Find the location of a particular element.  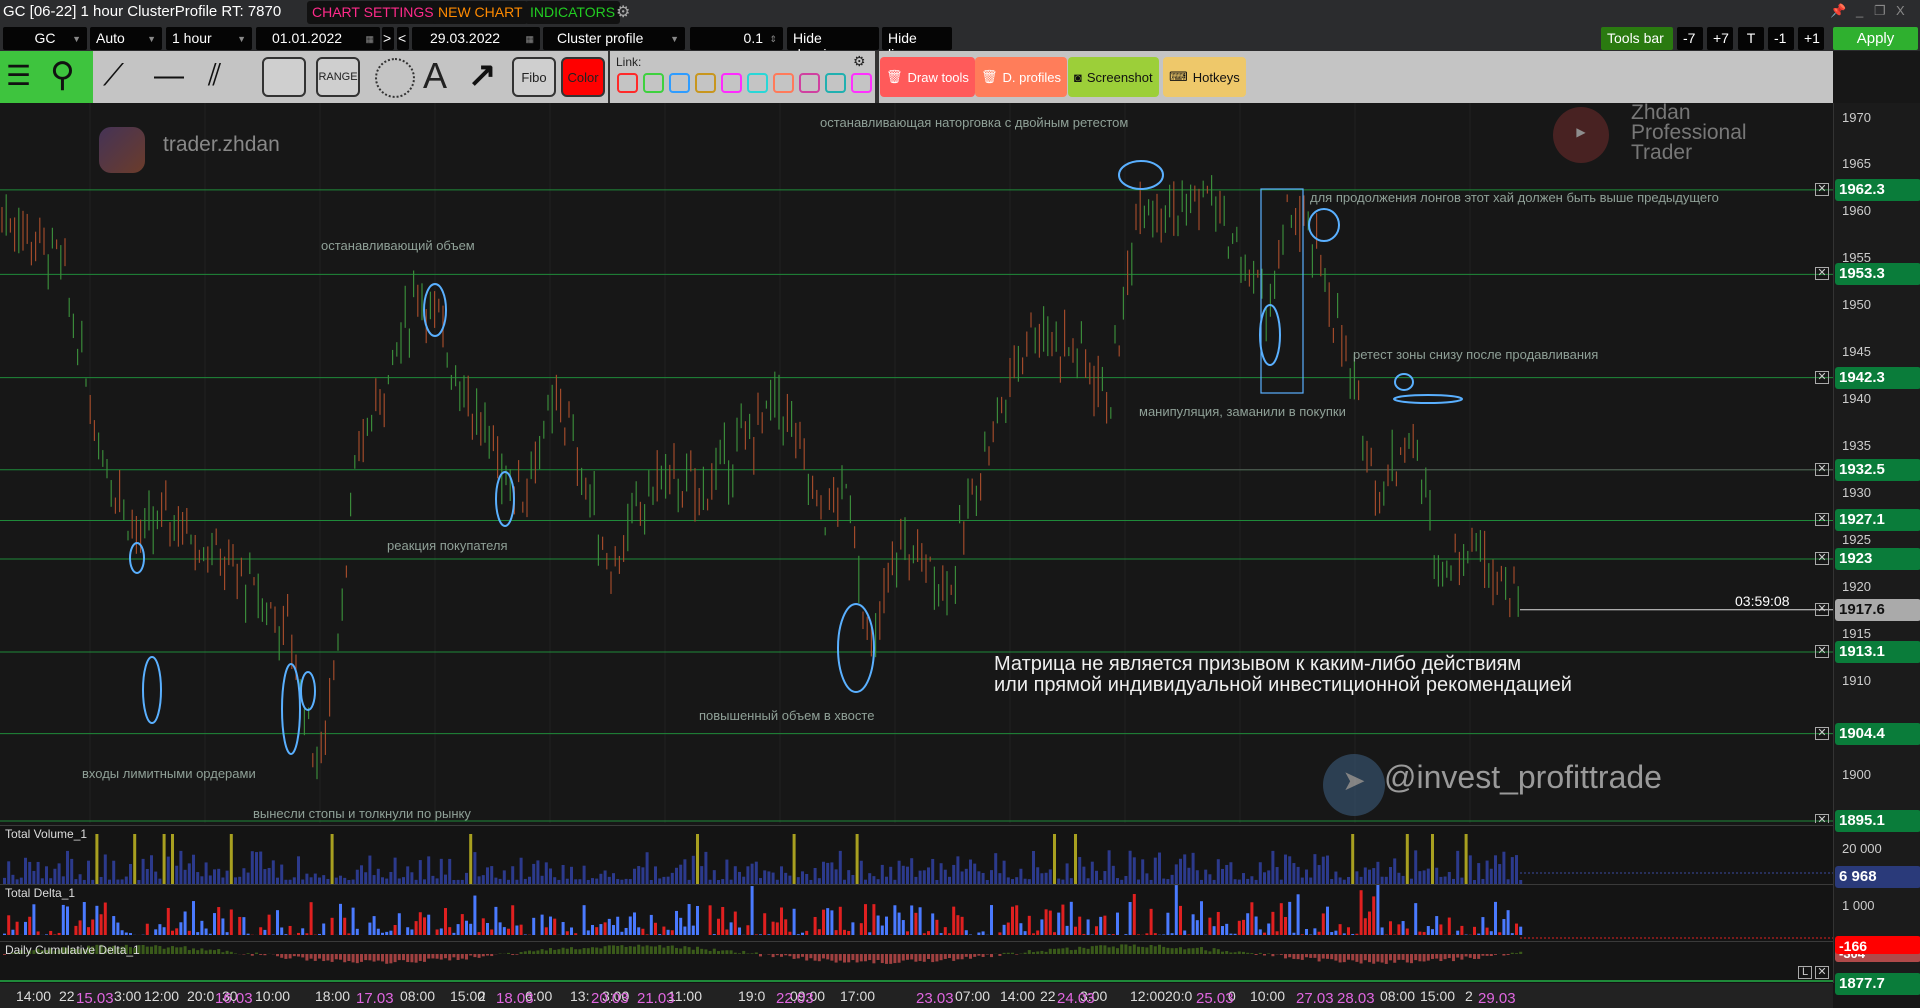

draw-tools-button: 🗑 Draw tools is located at coordinates (927, 77).